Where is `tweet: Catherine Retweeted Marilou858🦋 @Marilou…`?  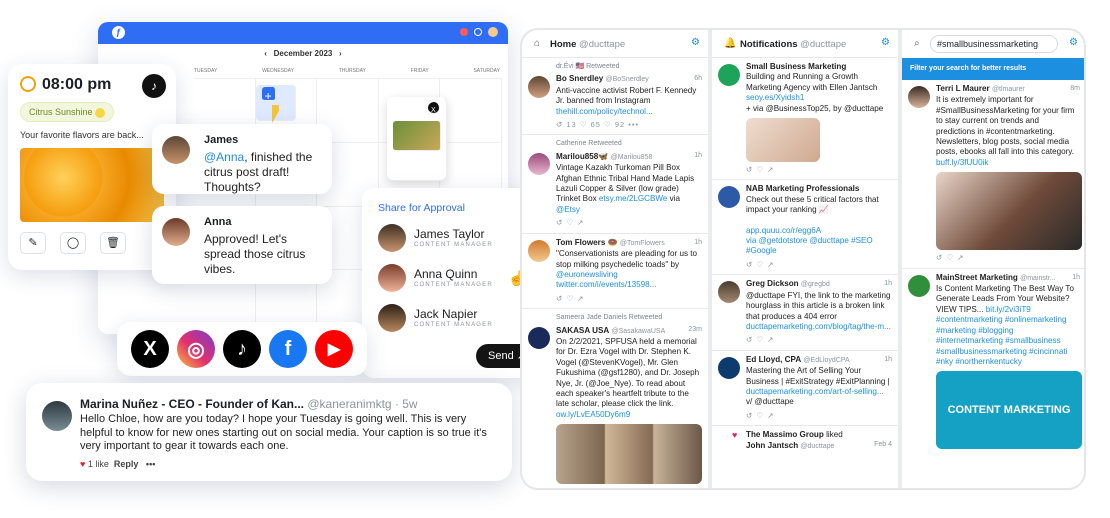 tweet: Catherine Retweeted Marilou858🦋 @Marilou… is located at coordinates (615, 184).